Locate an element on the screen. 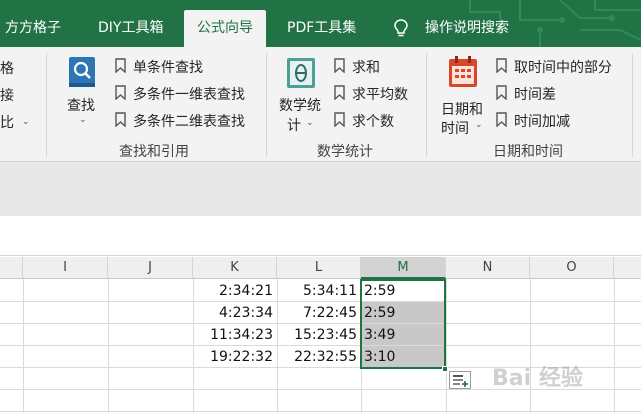 The image size is (641, 413). sum-label: 求和 is located at coordinates (366, 68).